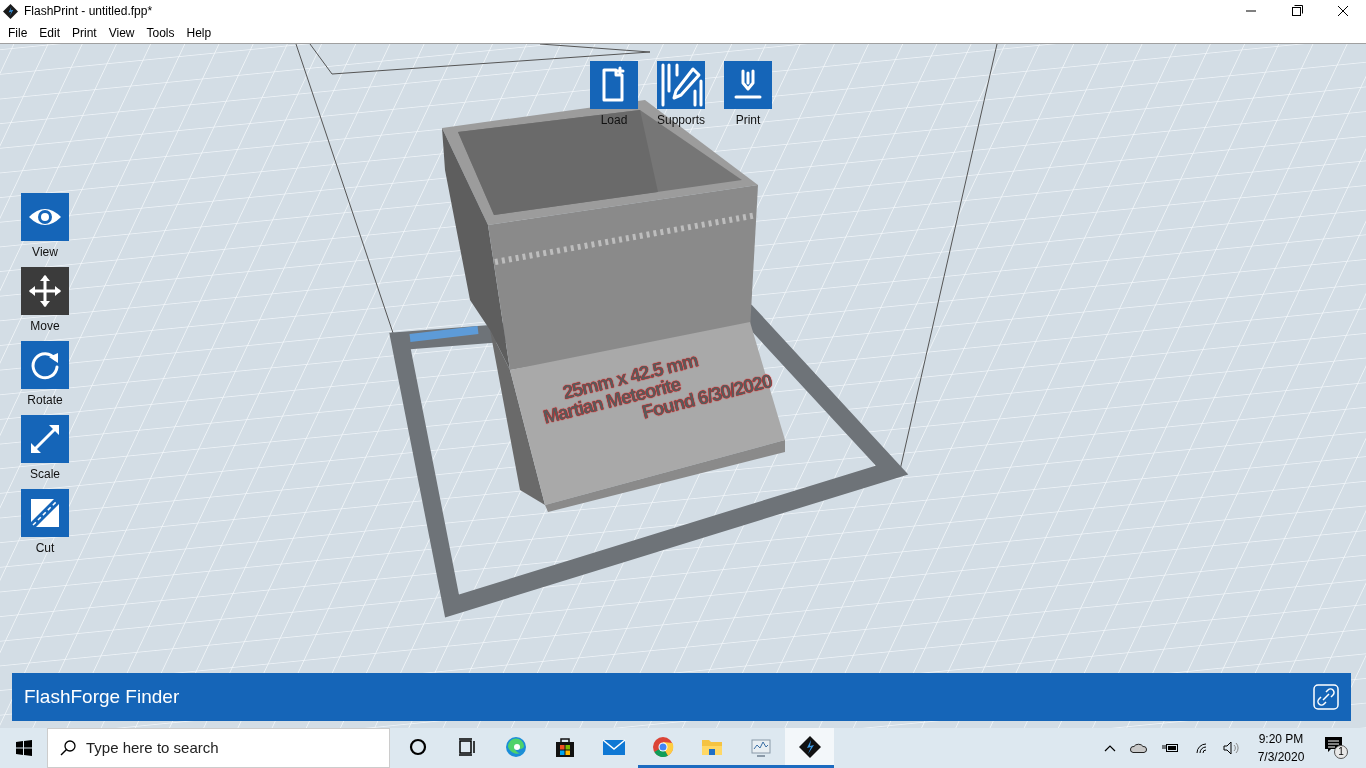 Image resolution: width=1366 pixels, height=768 pixels. I want to click on notifications-button: 1, so click(1337, 748).